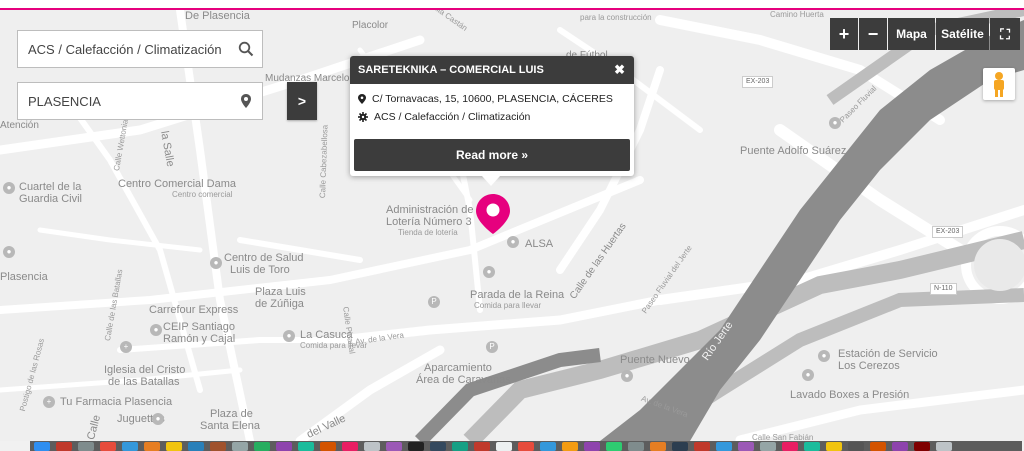 This screenshot has width=1024, height=451. Describe the element at coordinates (869, 366) in the screenshot. I see `map-label-cerezos: Los Cerezos` at that location.